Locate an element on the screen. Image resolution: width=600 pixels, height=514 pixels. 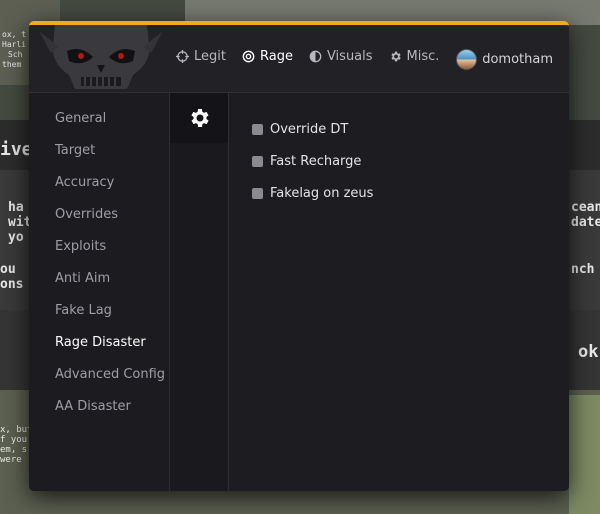
tab-misc: Misc. is located at coordinates (414, 56).